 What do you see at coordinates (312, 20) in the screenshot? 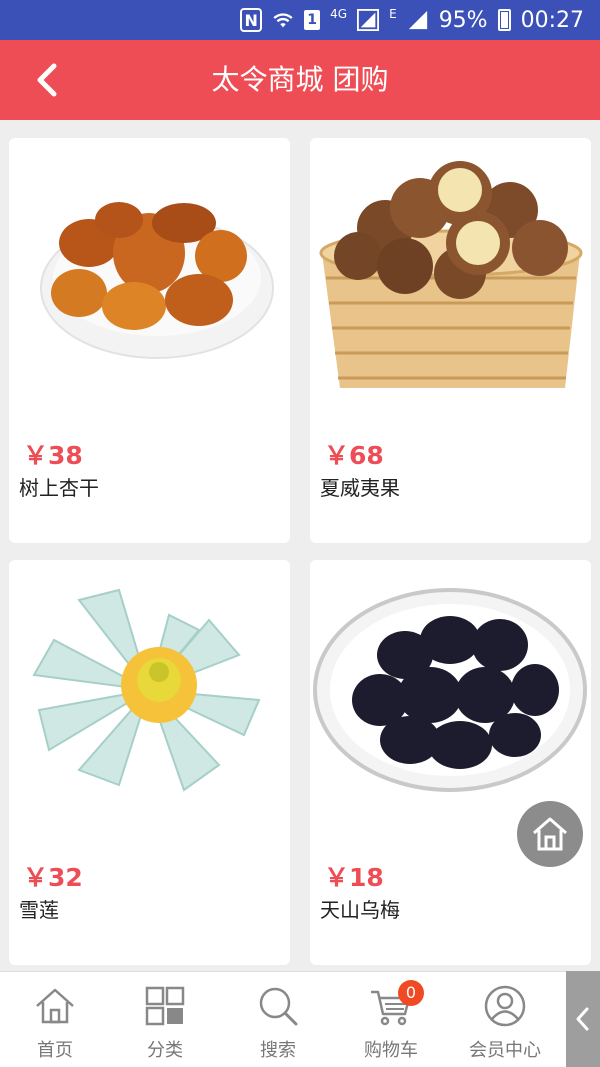
I see `sim-icon: 1` at bounding box center [312, 20].